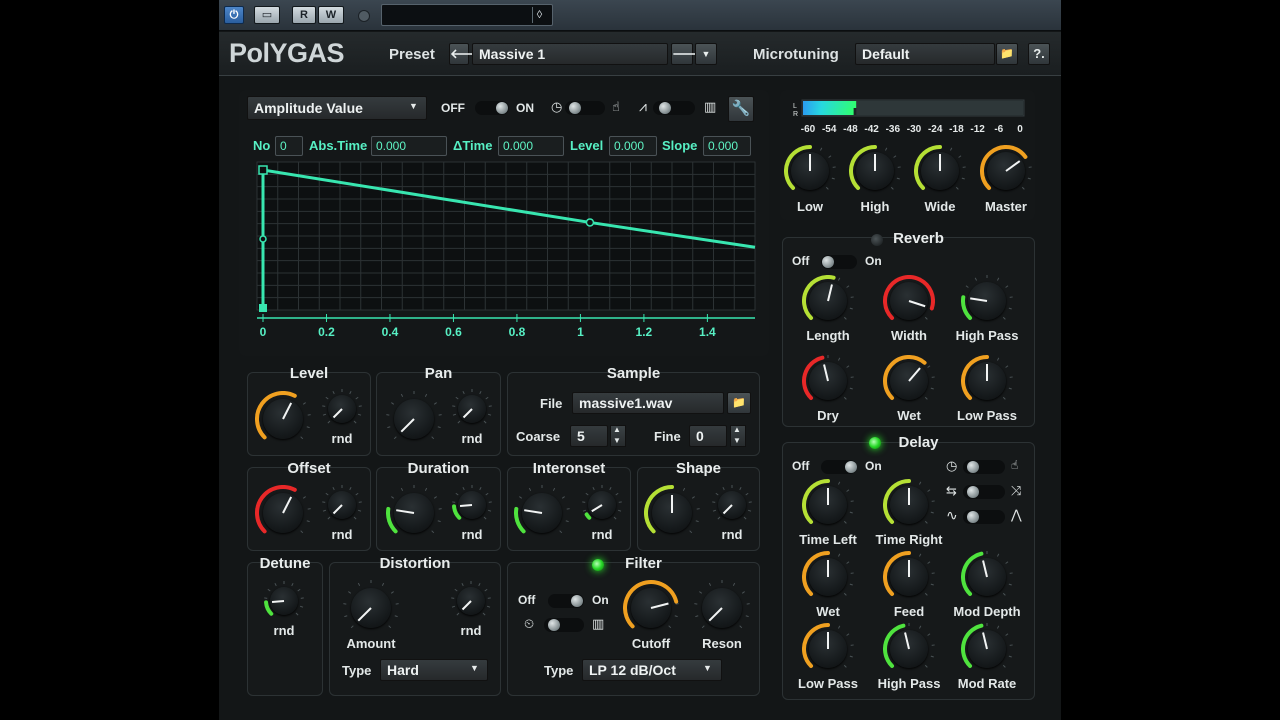  I want to click on triangle-wave-icon: ⋀, so click(1016, 515).